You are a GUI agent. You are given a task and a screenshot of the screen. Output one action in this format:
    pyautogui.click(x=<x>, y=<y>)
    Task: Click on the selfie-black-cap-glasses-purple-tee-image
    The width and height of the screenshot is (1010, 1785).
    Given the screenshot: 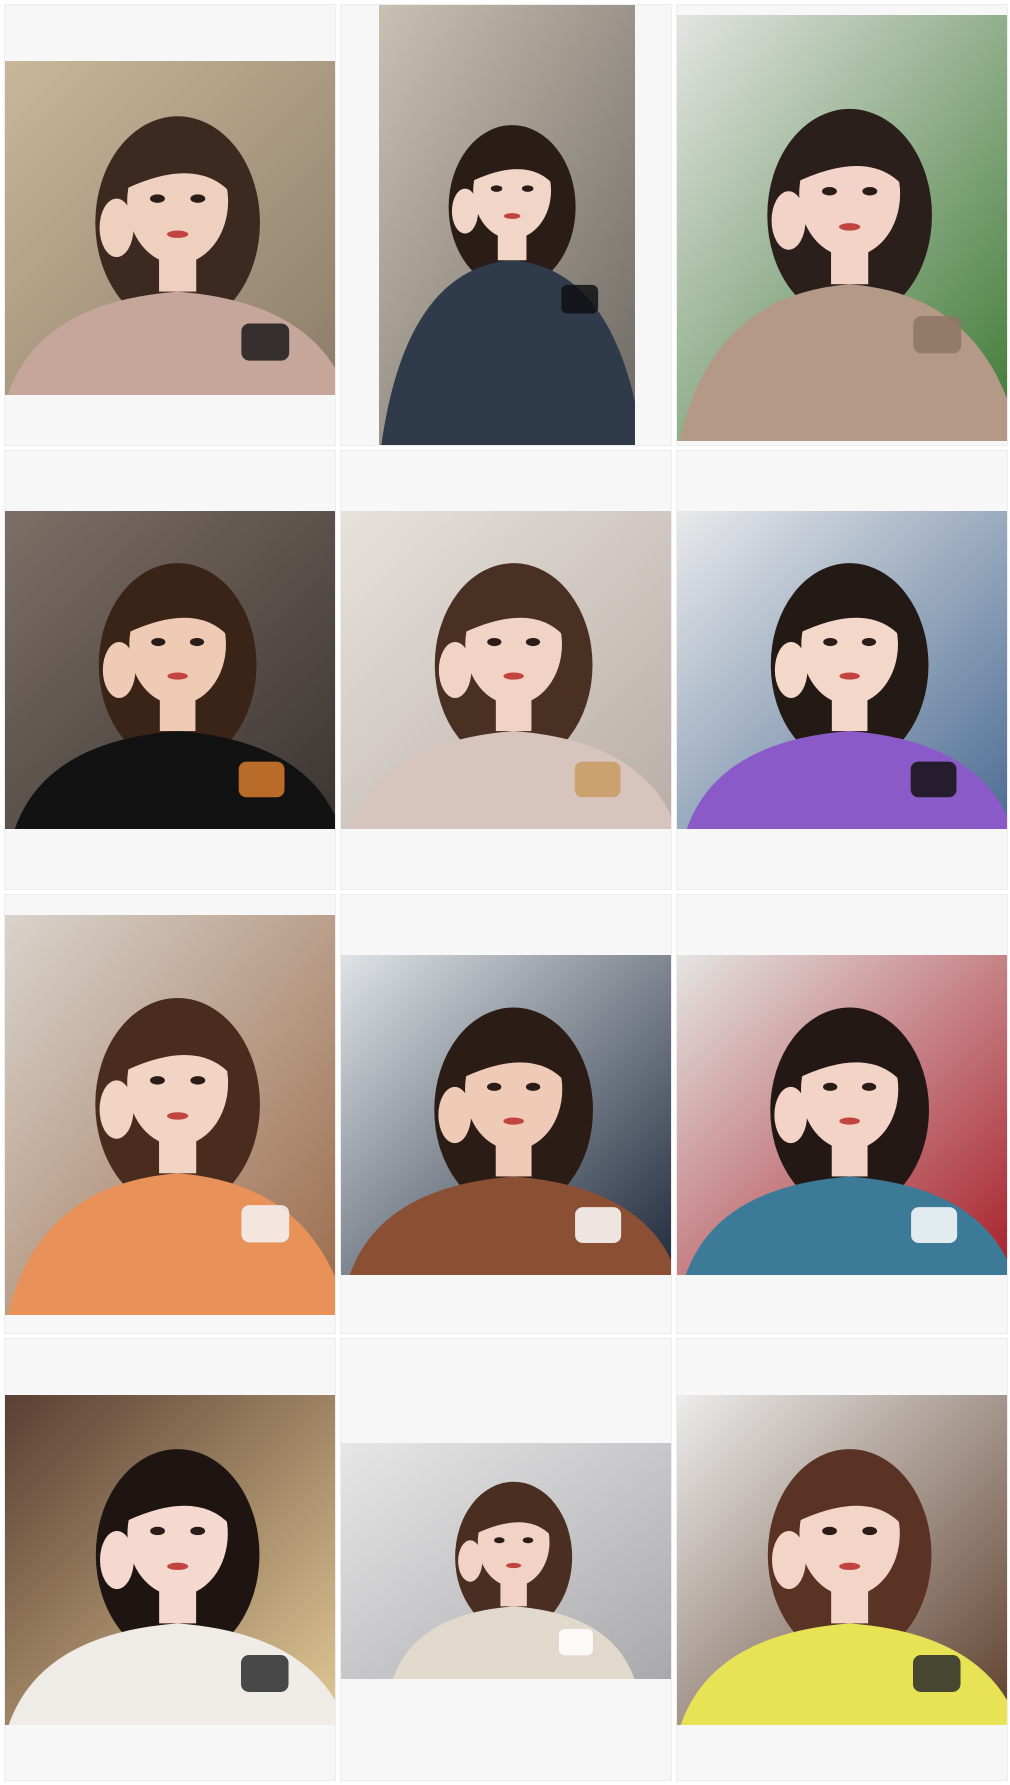 What is the action you would take?
    pyautogui.click(x=842, y=670)
    